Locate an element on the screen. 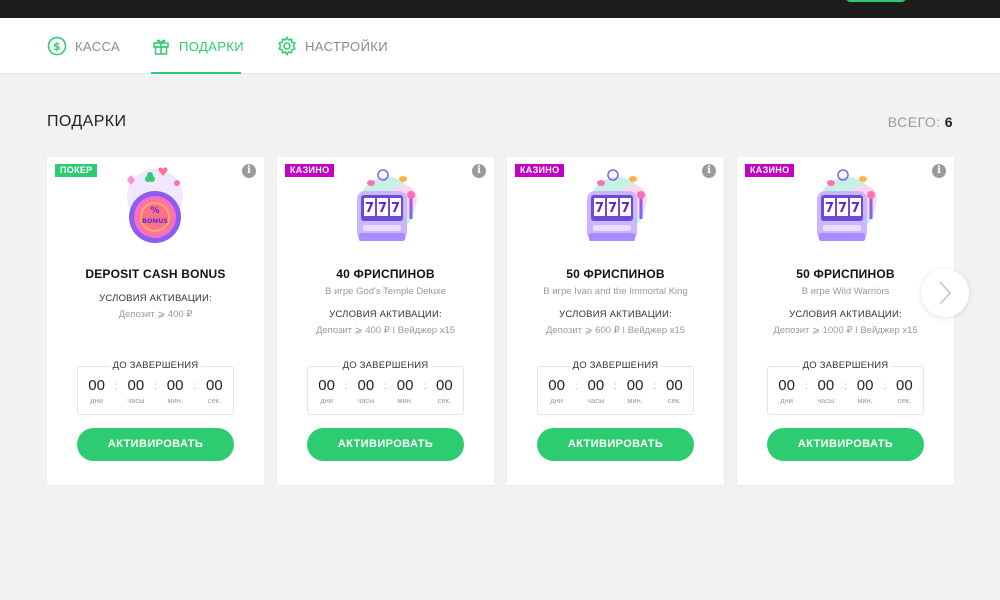 The height and width of the screenshot is (600, 1000). gift-icon is located at coordinates (161, 46).